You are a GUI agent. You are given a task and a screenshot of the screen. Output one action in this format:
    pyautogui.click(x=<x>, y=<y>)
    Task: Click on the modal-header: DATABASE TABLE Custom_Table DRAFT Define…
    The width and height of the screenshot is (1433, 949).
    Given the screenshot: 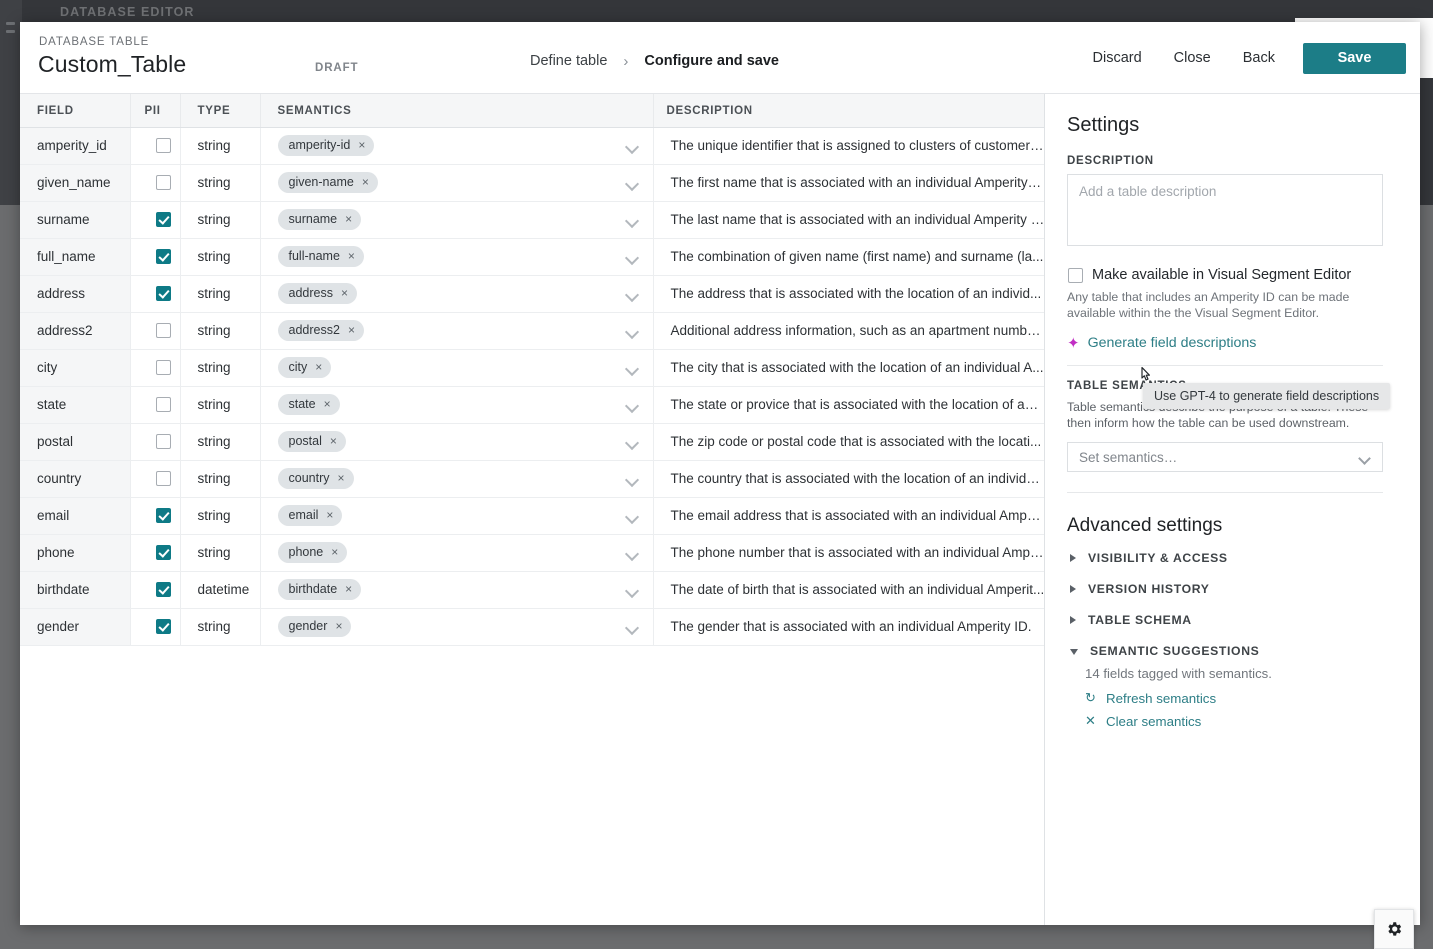 What is the action you would take?
    pyautogui.click(x=720, y=58)
    